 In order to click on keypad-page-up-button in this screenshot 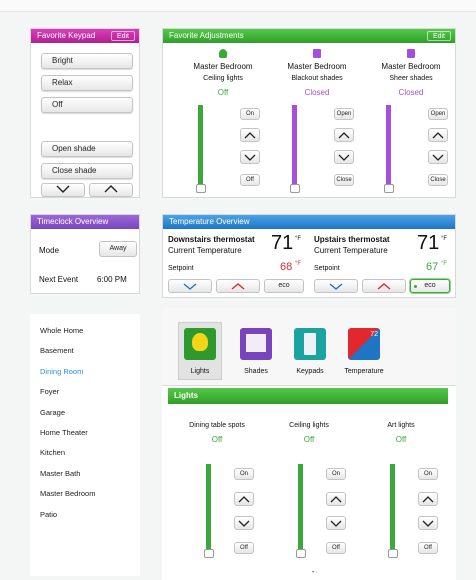, I will do `click(111, 190)`.